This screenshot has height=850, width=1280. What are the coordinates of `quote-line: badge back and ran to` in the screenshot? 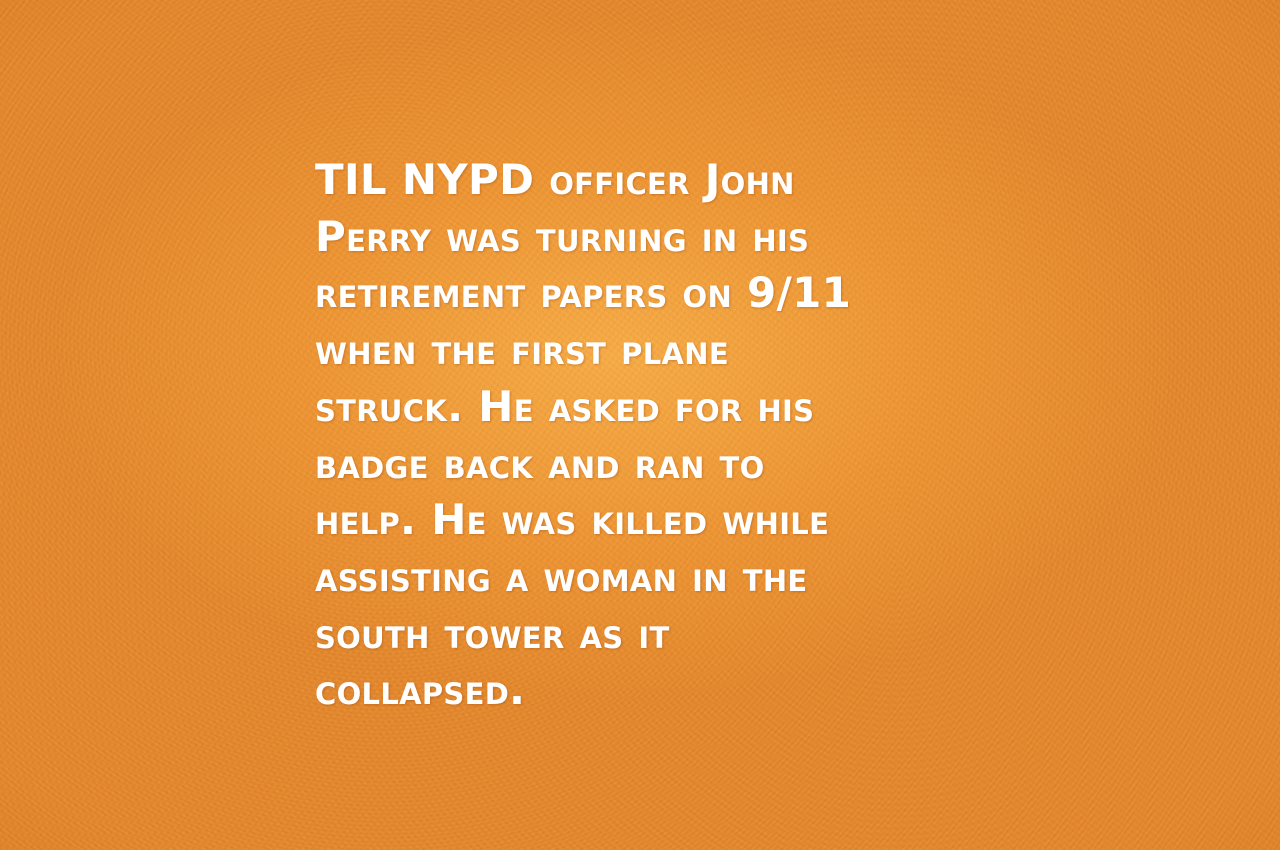 It's located at (540, 463).